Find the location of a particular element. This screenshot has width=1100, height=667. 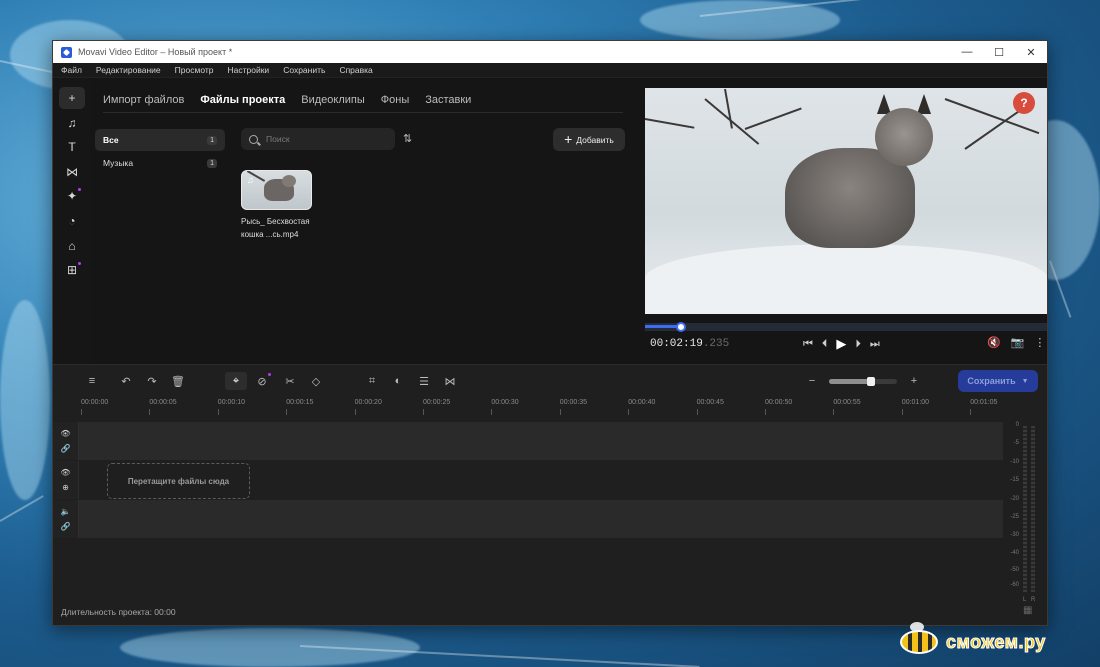

grid-icon: ▦ is located at coordinates (1027, 610).